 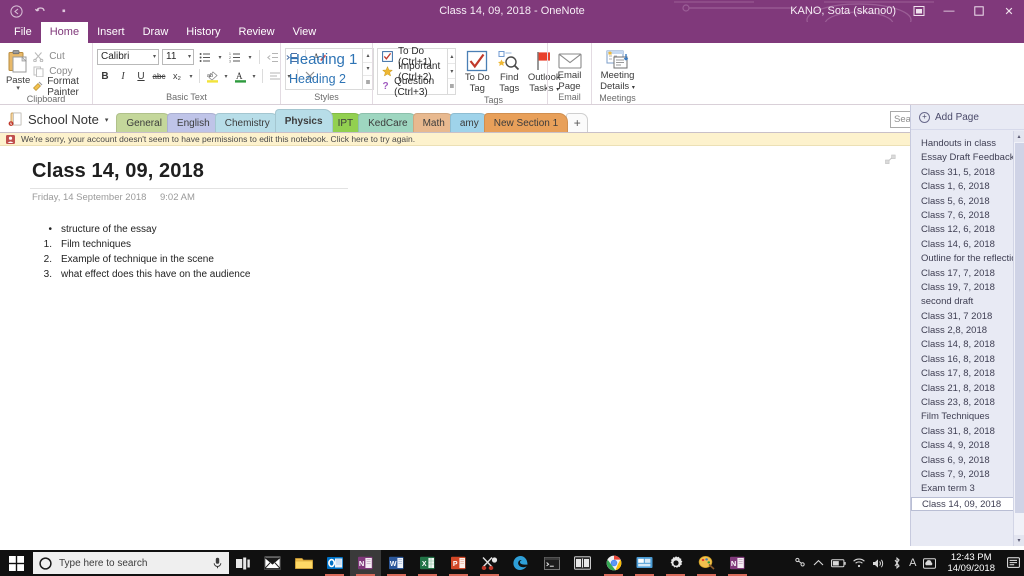 I want to click on expand-arrows-icon, so click(x=890, y=159).